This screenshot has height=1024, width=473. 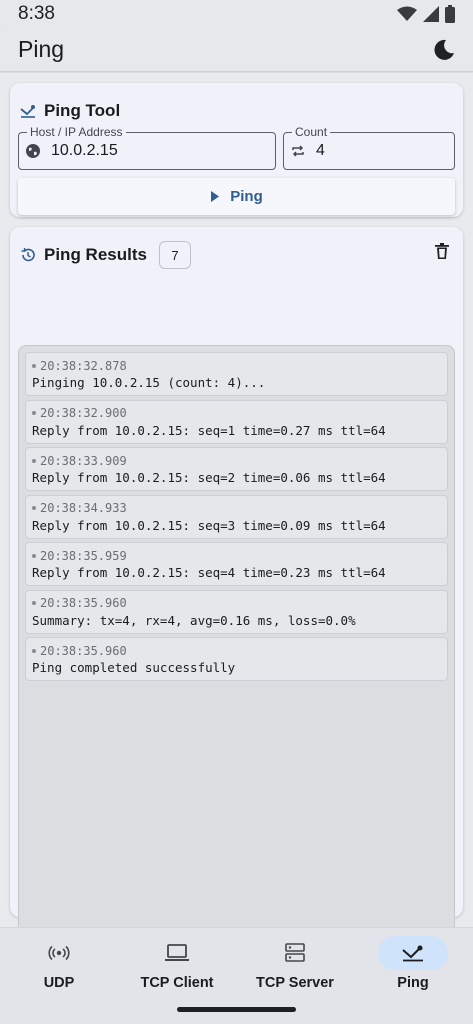 I want to click on system-icons, so click(x=426, y=14).